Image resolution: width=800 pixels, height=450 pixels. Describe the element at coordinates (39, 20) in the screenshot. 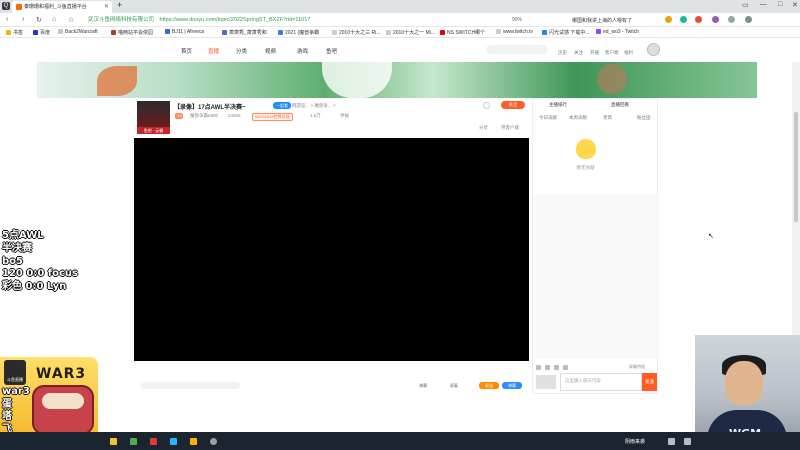

I see `refresh-icon: ↻` at that location.